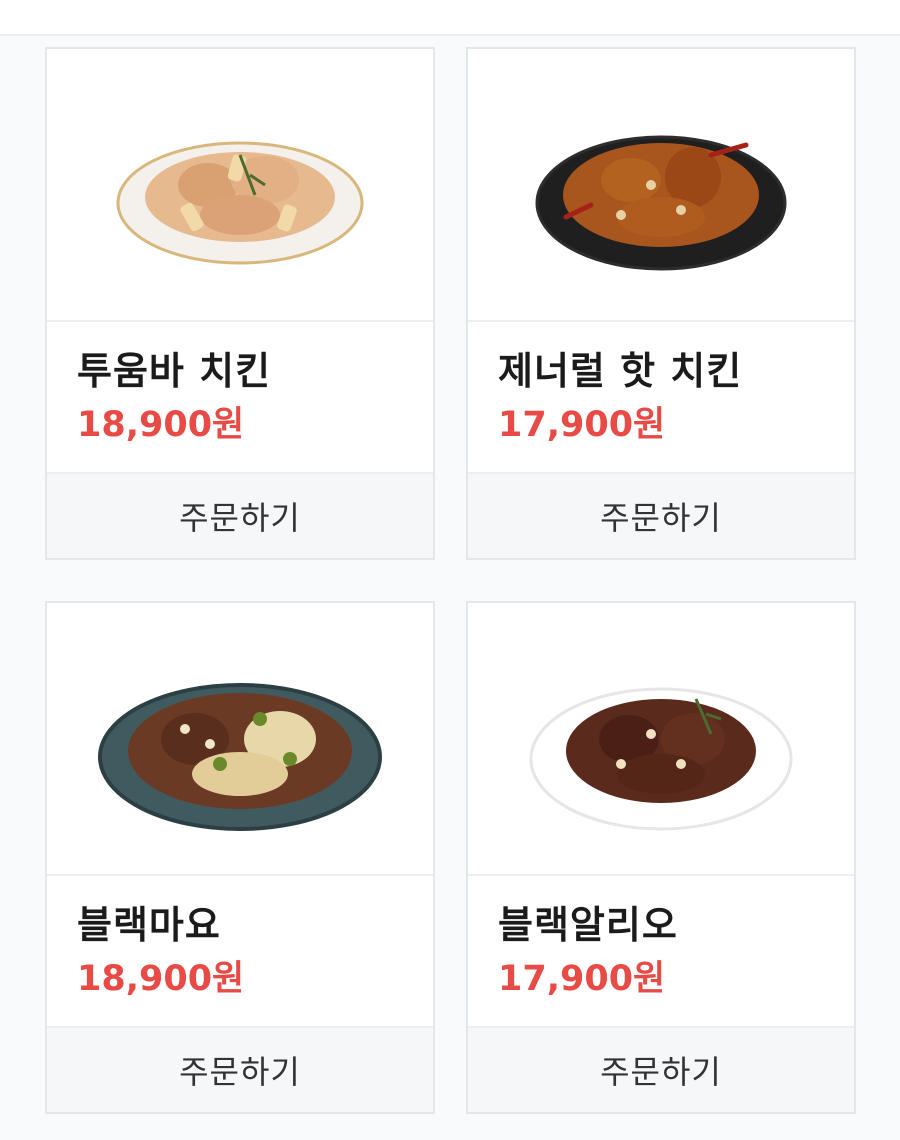 The image size is (900, 1140). What do you see at coordinates (240, 202) in the screenshot?
I see `creamy-chicken-plate-image` at bounding box center [240, 202].